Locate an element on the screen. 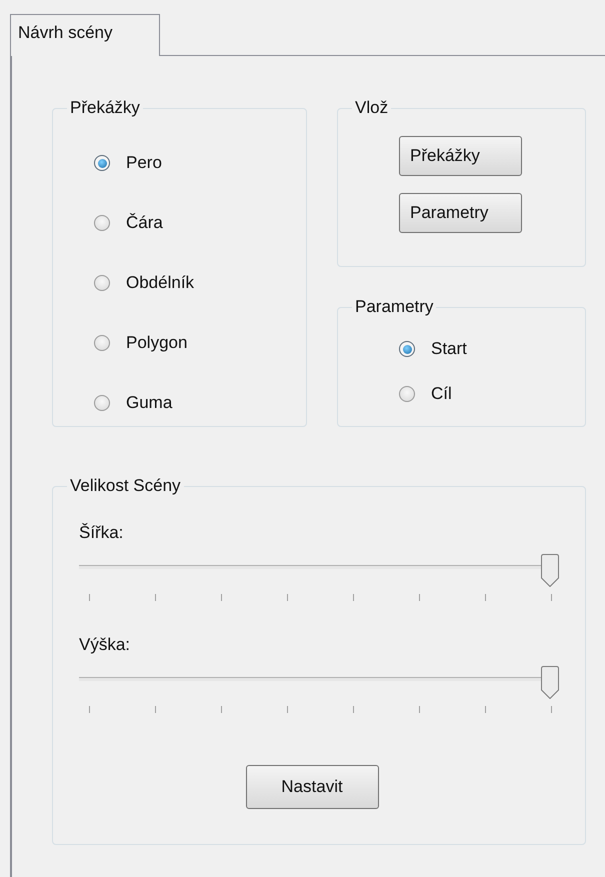  slider-label: Výška: is located at coordinates (105, 645).